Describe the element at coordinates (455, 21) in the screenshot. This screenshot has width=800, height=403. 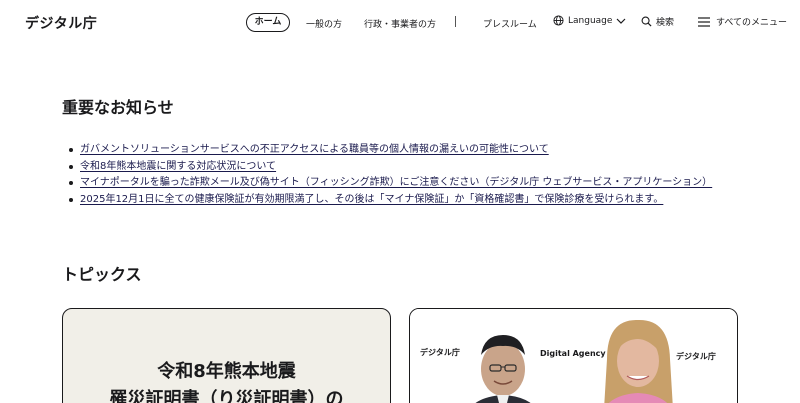
I see `nav-divider` at that location.